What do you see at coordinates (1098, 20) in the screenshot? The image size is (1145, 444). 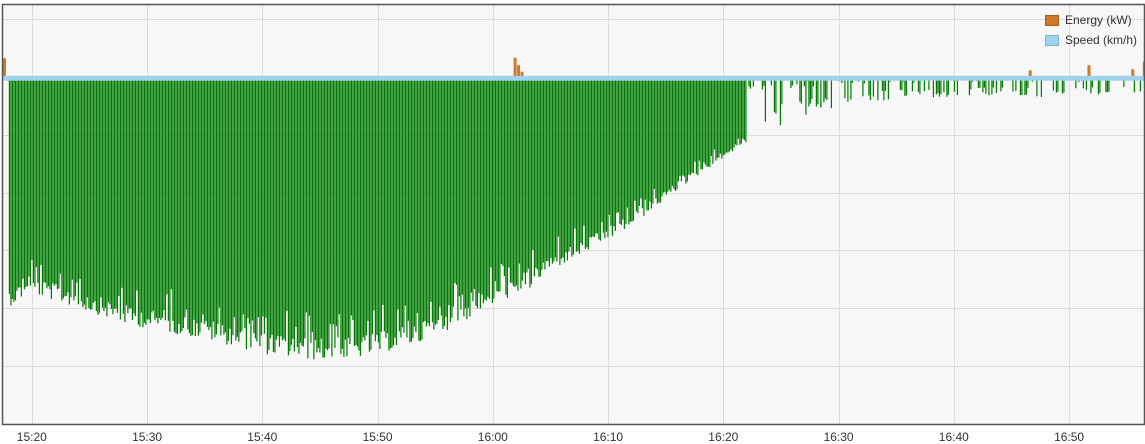 I see `legend-label-energy: Energy (kW)` at bounding box center [1098, 20].